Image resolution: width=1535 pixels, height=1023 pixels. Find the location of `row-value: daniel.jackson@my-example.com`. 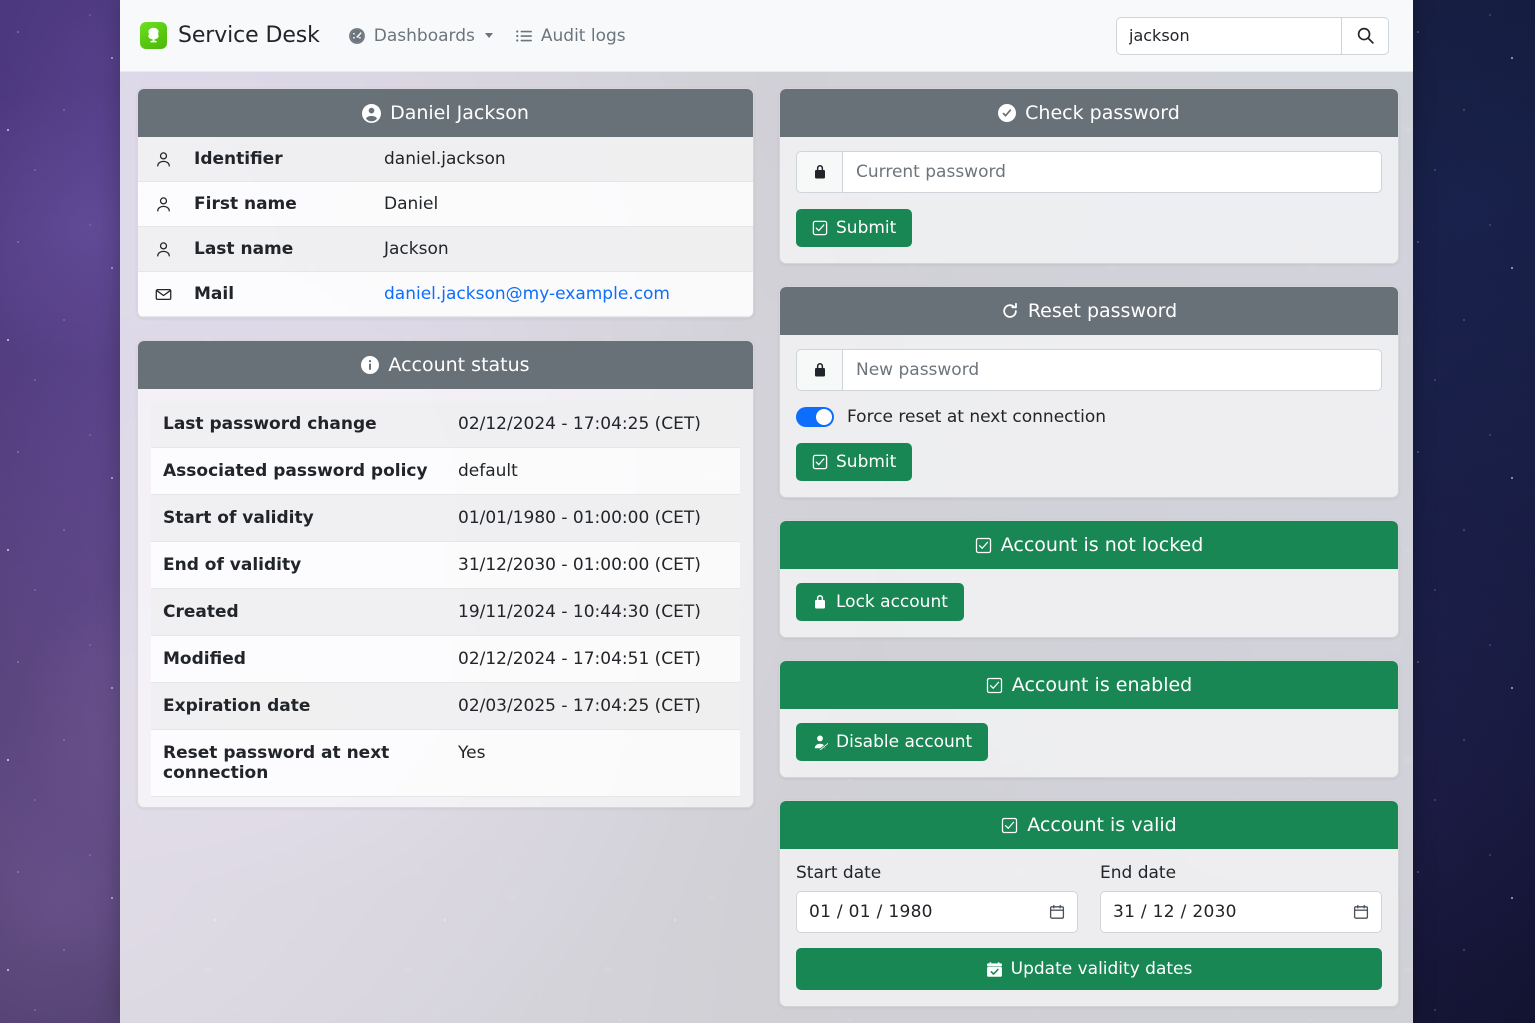

row-value: daniel.jackson@my-example.com is located at coordinates (563, 294).